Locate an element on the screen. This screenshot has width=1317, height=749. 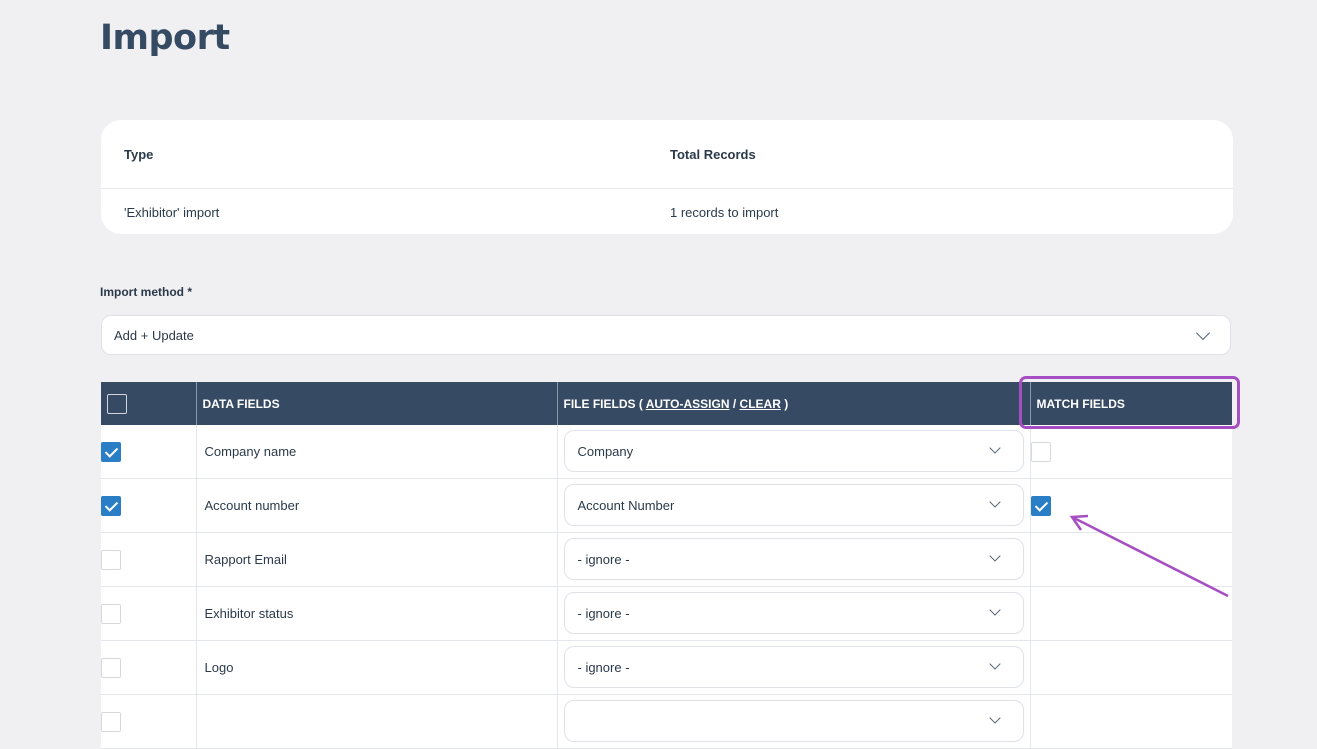
file-field-cell is located at coordinates (794, 721).